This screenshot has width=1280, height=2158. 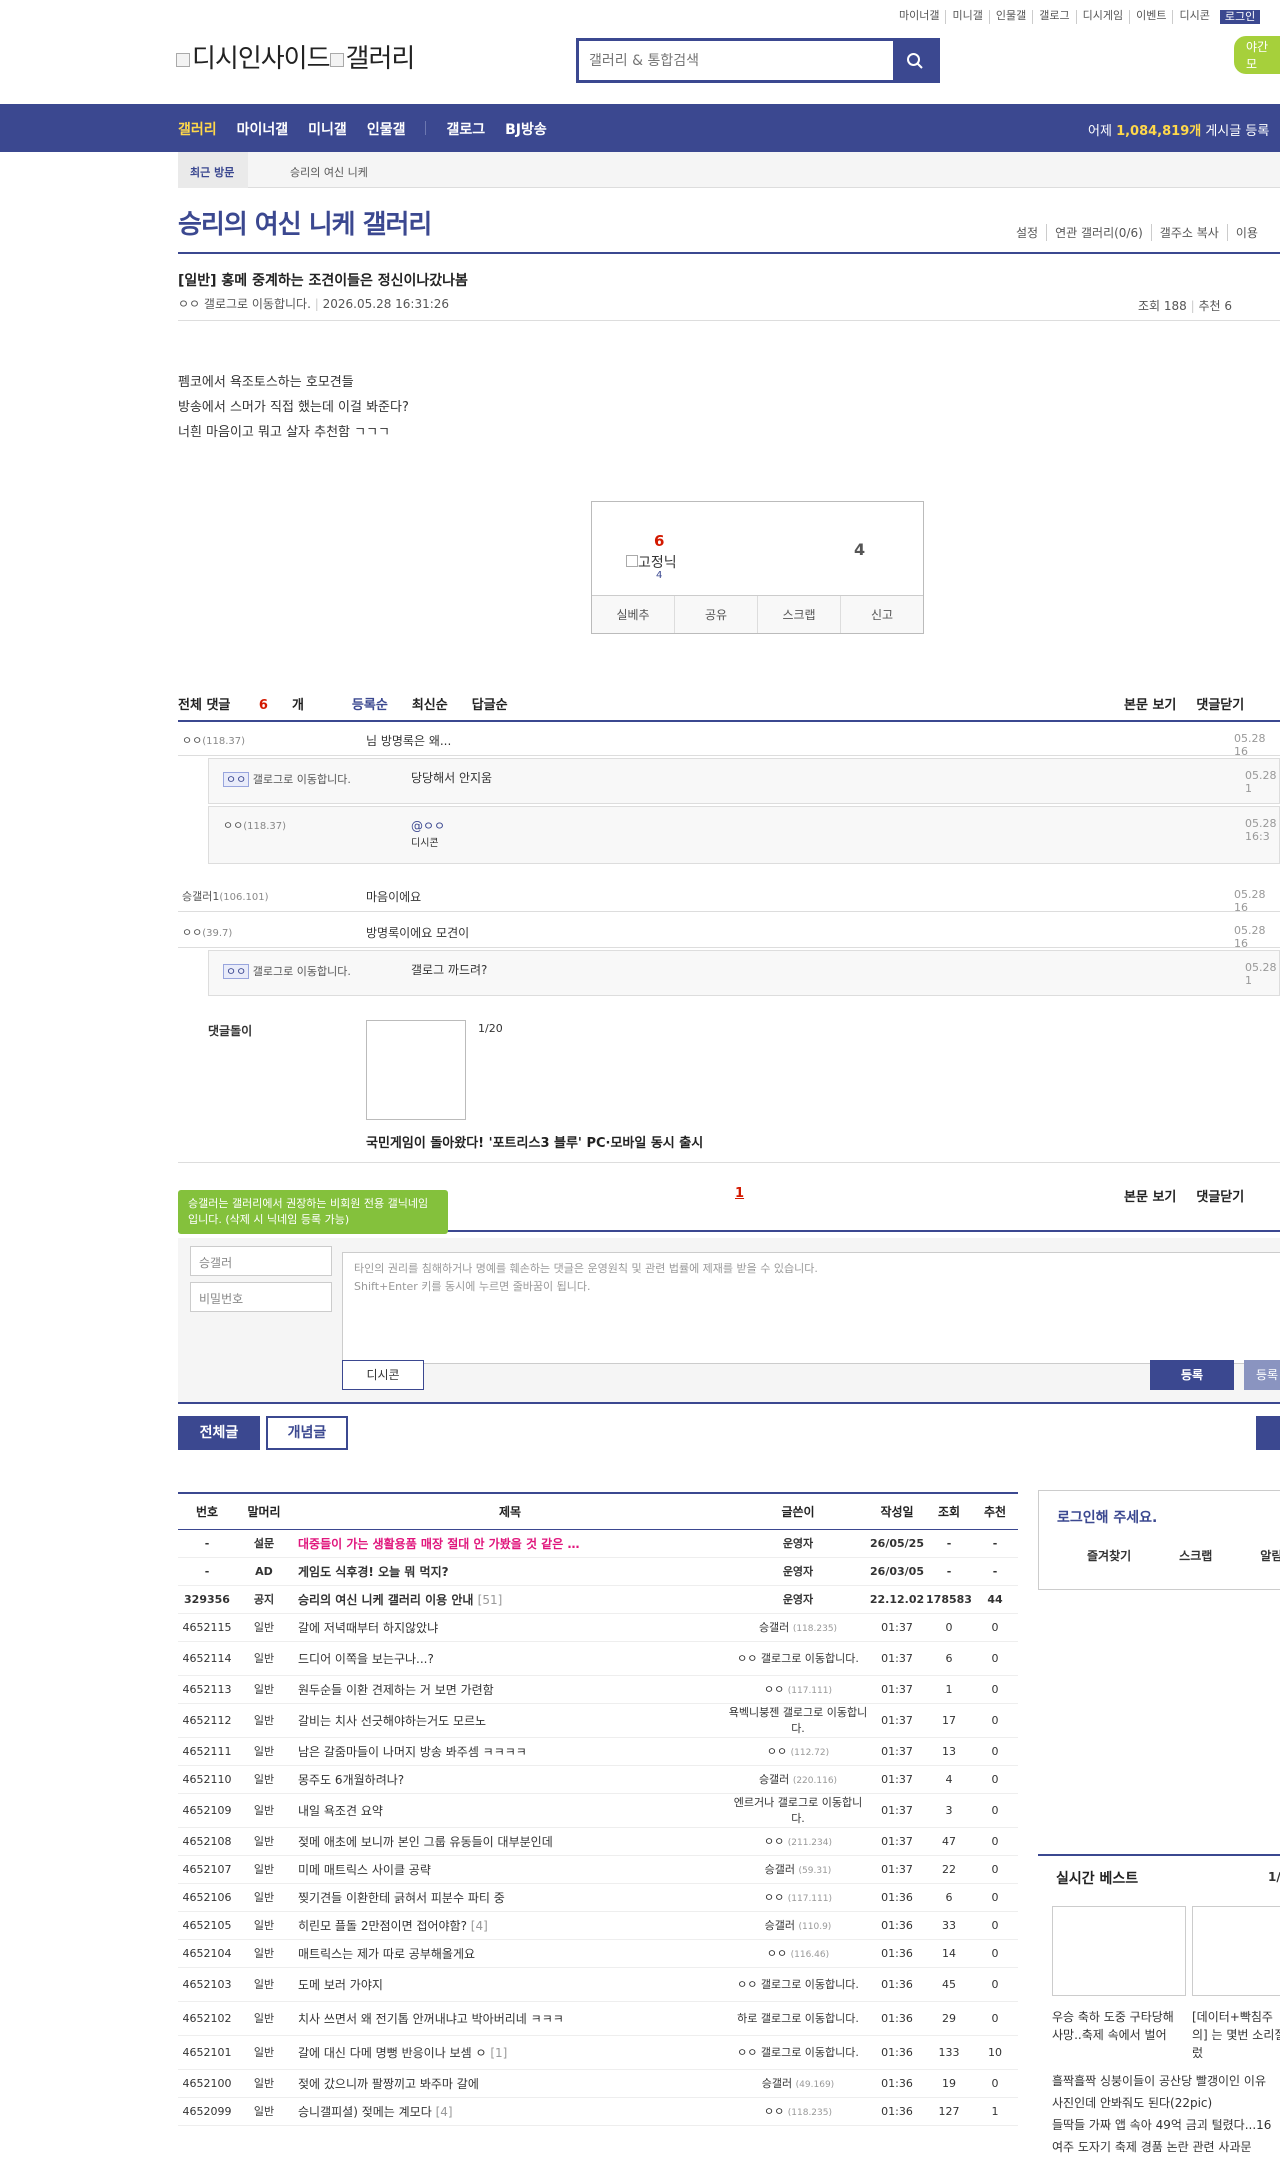 I want to click on mention: @ㅇㅇ, so click(x=428, y=825).